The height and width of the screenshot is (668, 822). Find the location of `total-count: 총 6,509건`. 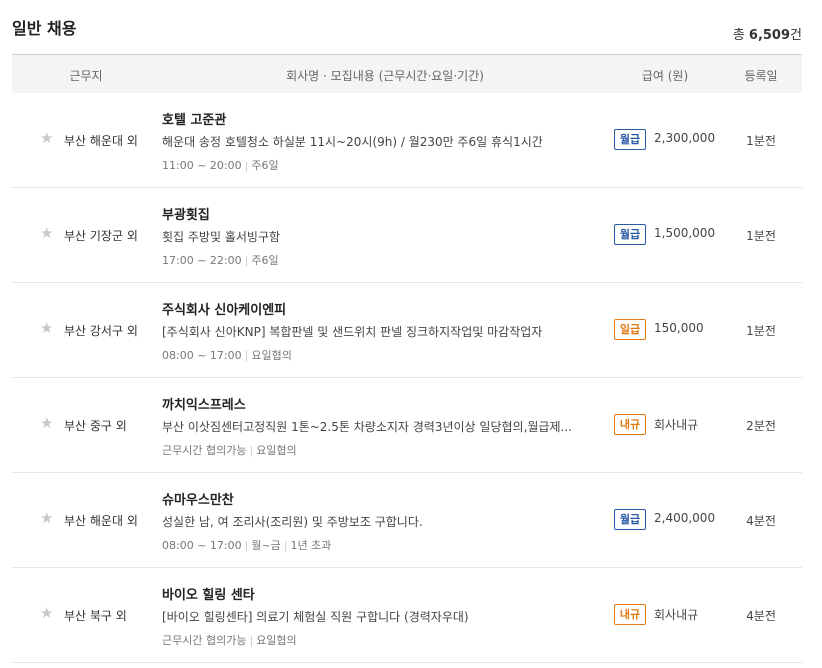

total-count: 총 6,509건 is located at coordinates (767, 33).